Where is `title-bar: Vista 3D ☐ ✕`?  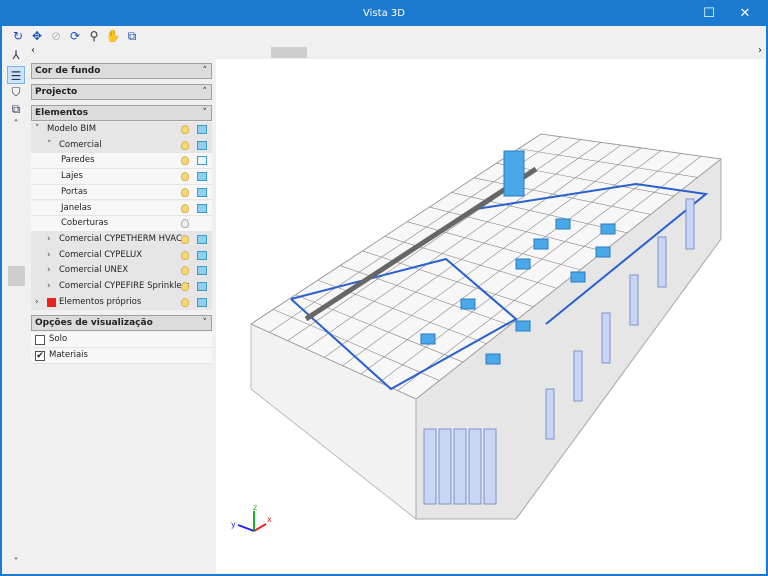
title-bar: Vista 3D ☐ ✕ is located at coordinates (384, 13).